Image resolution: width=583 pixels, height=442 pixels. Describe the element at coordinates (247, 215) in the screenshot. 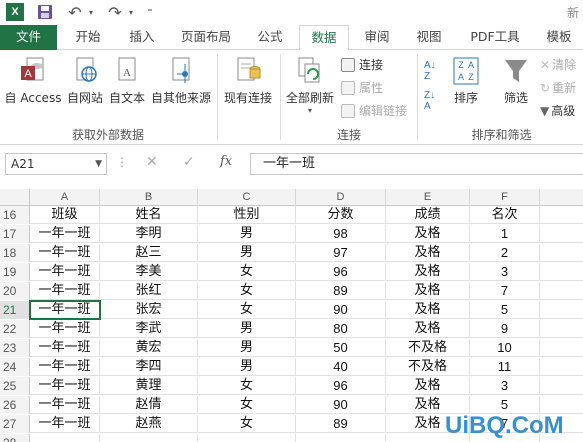

I see `cell-c16: 性别` at that location.